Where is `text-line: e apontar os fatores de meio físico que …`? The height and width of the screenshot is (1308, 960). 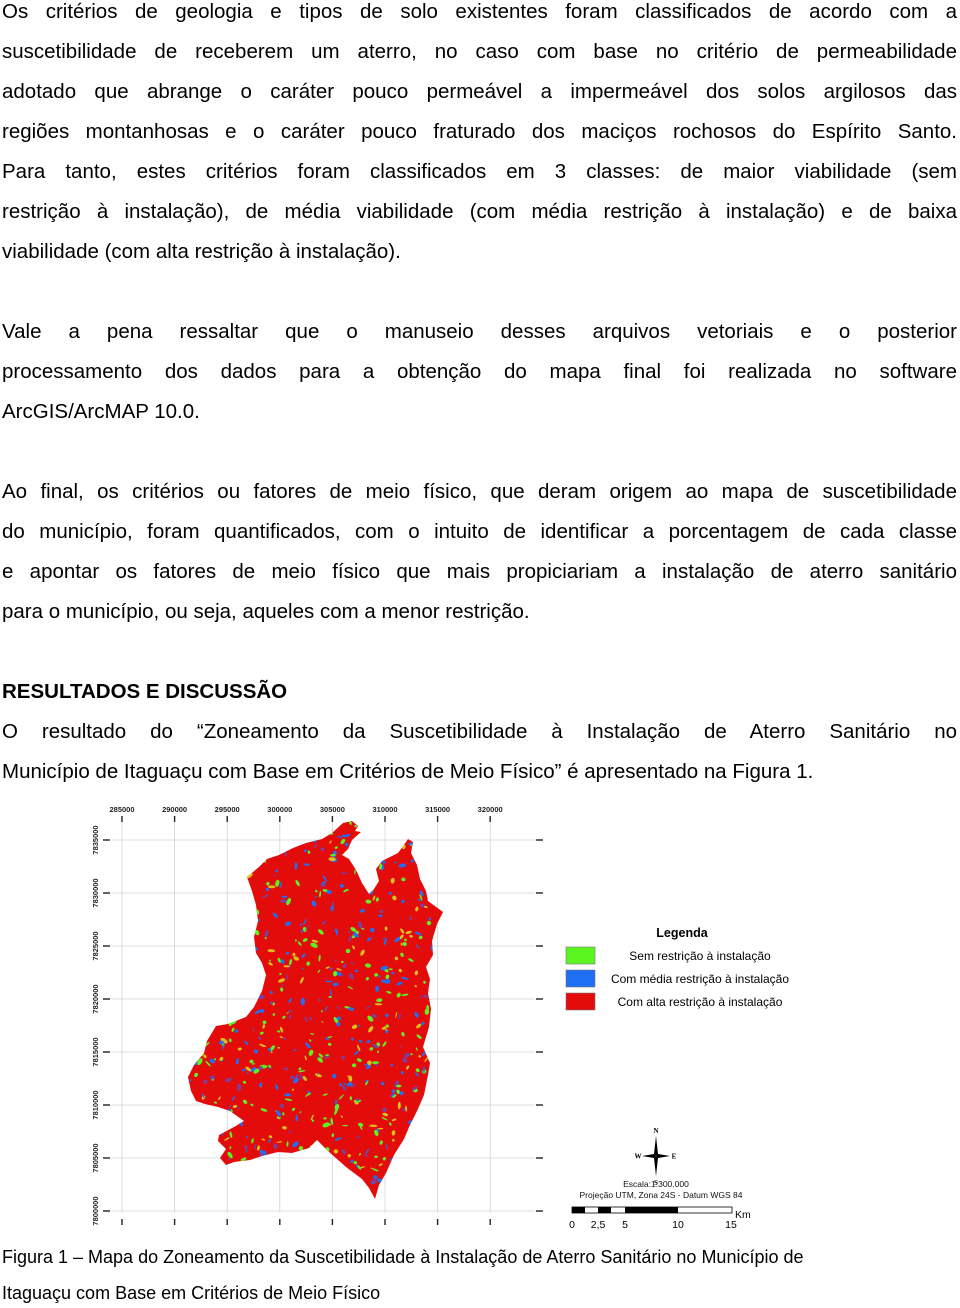
text-line: e apontar os fatores de meio físico que … is located at coordinates (479, 571).